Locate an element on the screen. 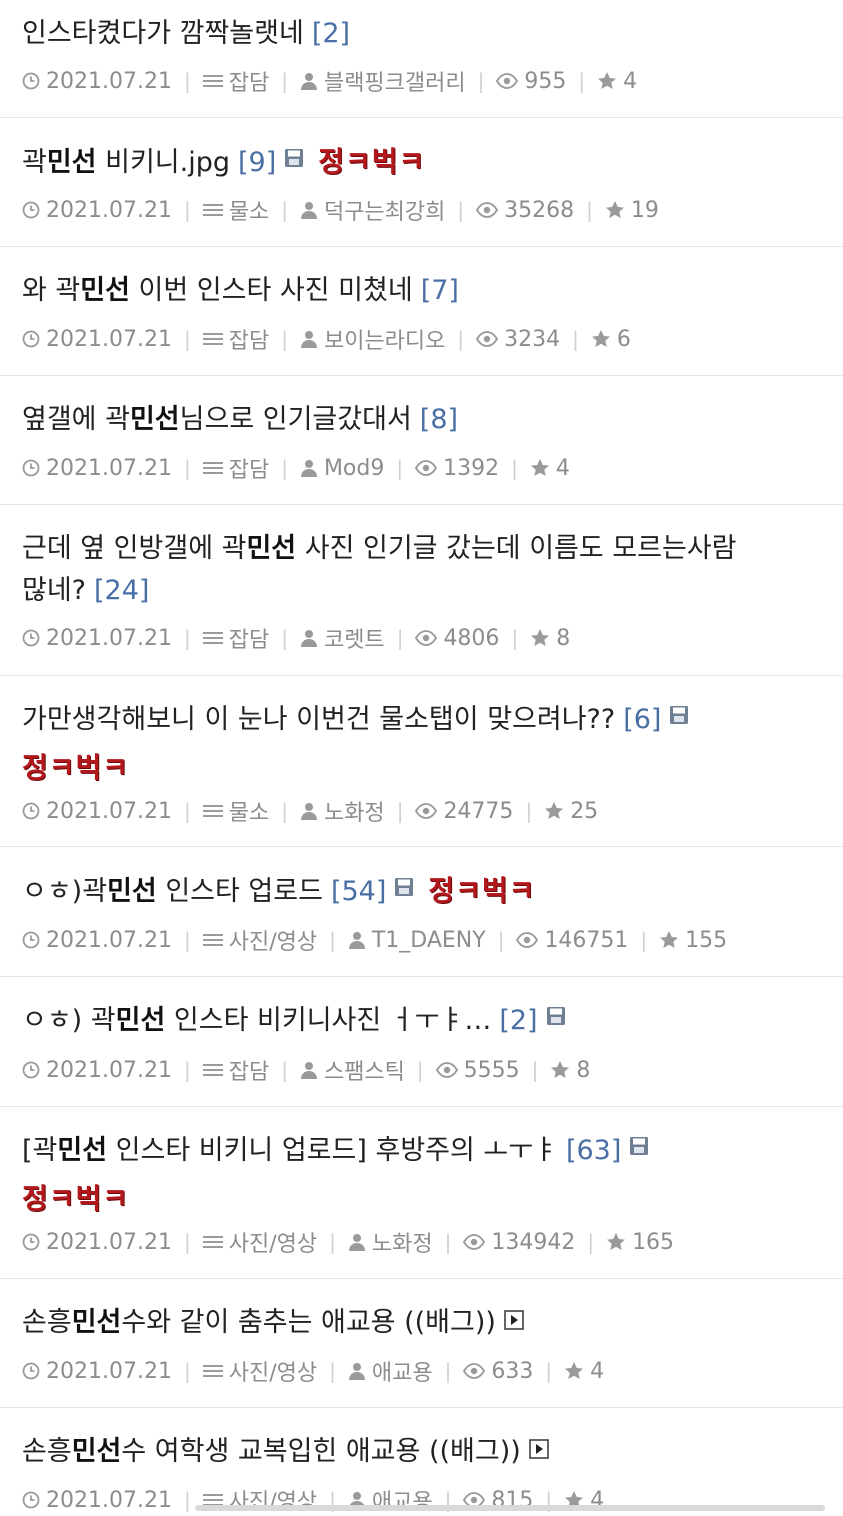  view-count: 35268 is located at coordinates (539, 210).